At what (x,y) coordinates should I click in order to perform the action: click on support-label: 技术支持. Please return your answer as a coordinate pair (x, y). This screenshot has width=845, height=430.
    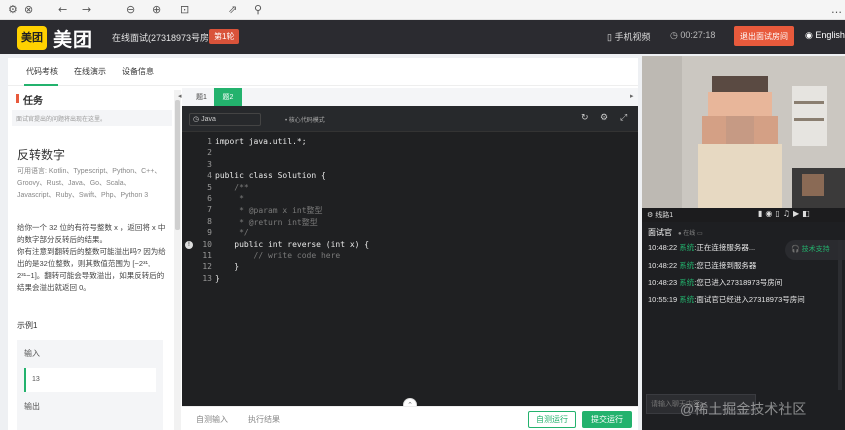
    Looking at the image, I should click on (815, 249).